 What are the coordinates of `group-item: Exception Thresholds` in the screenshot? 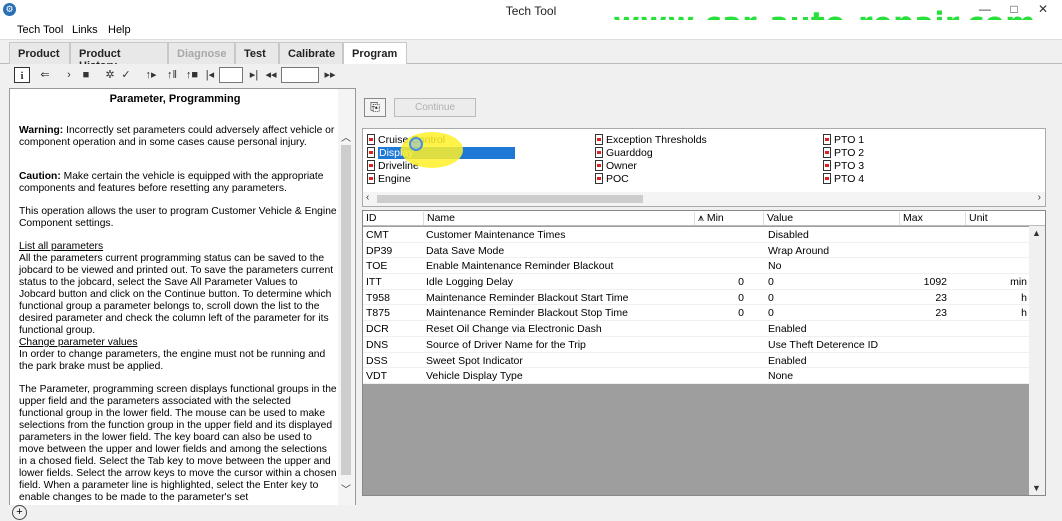 It's located at (651, 140).